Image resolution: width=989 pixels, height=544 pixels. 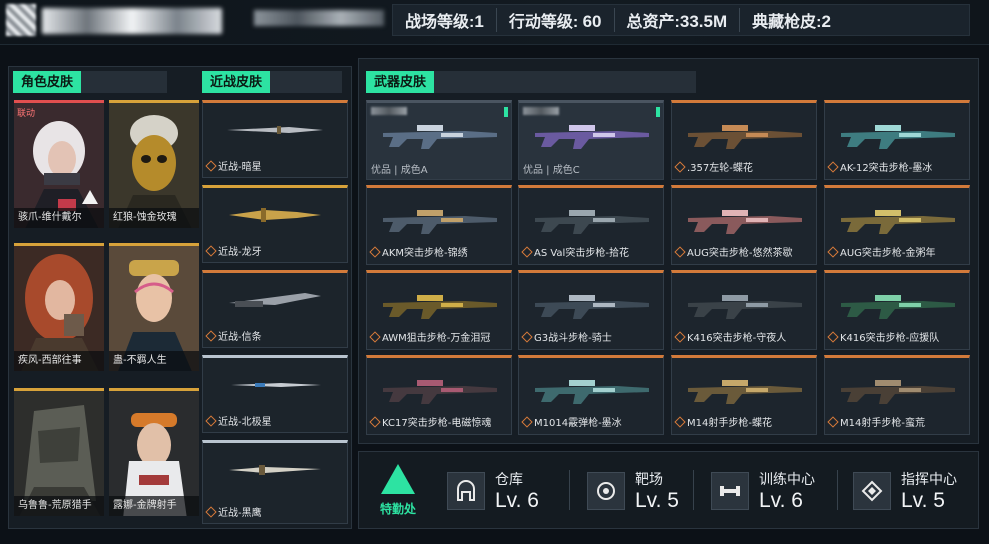 I want to click on character-card: 蛊-不羁人生, so click(x=154, y=307).